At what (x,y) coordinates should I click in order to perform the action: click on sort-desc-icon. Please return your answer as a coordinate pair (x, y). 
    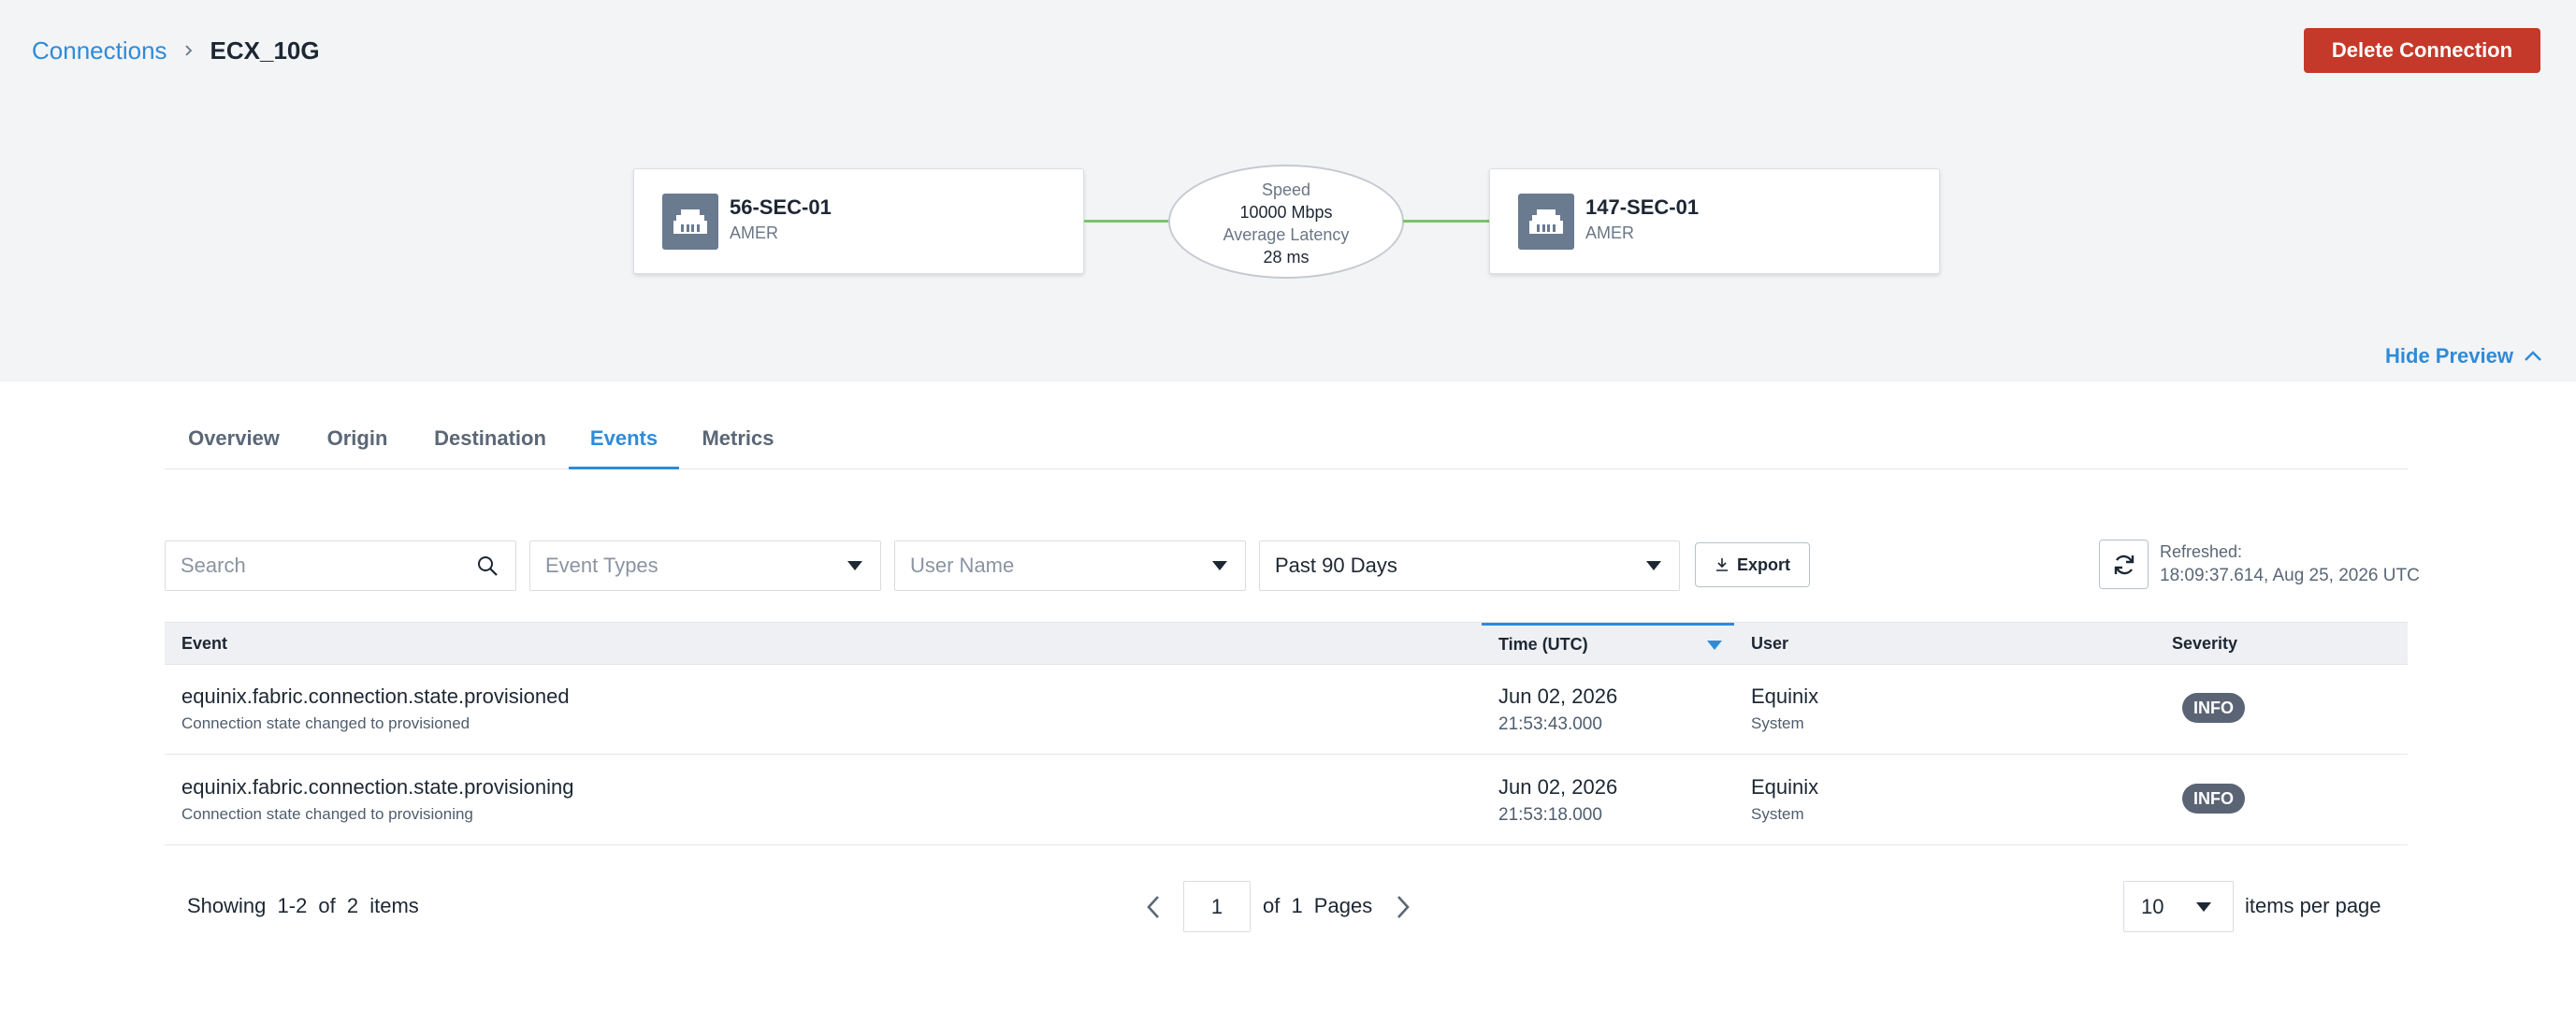
    Looking at the image, I should click on (1714, 645).